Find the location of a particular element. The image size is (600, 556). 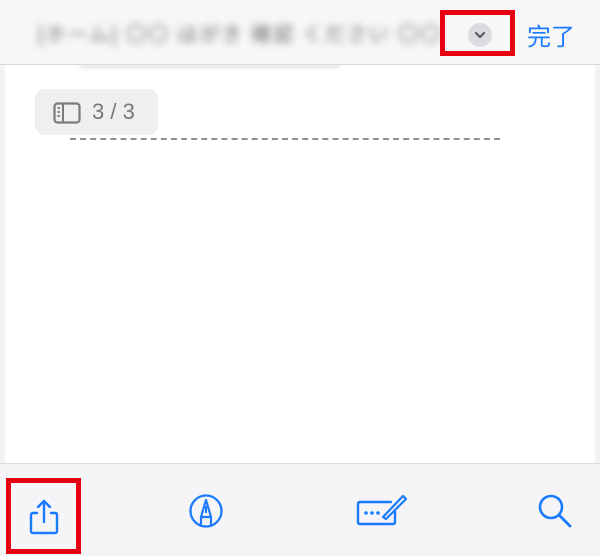

markup-pen-icon is located at coordinates (206, 511).